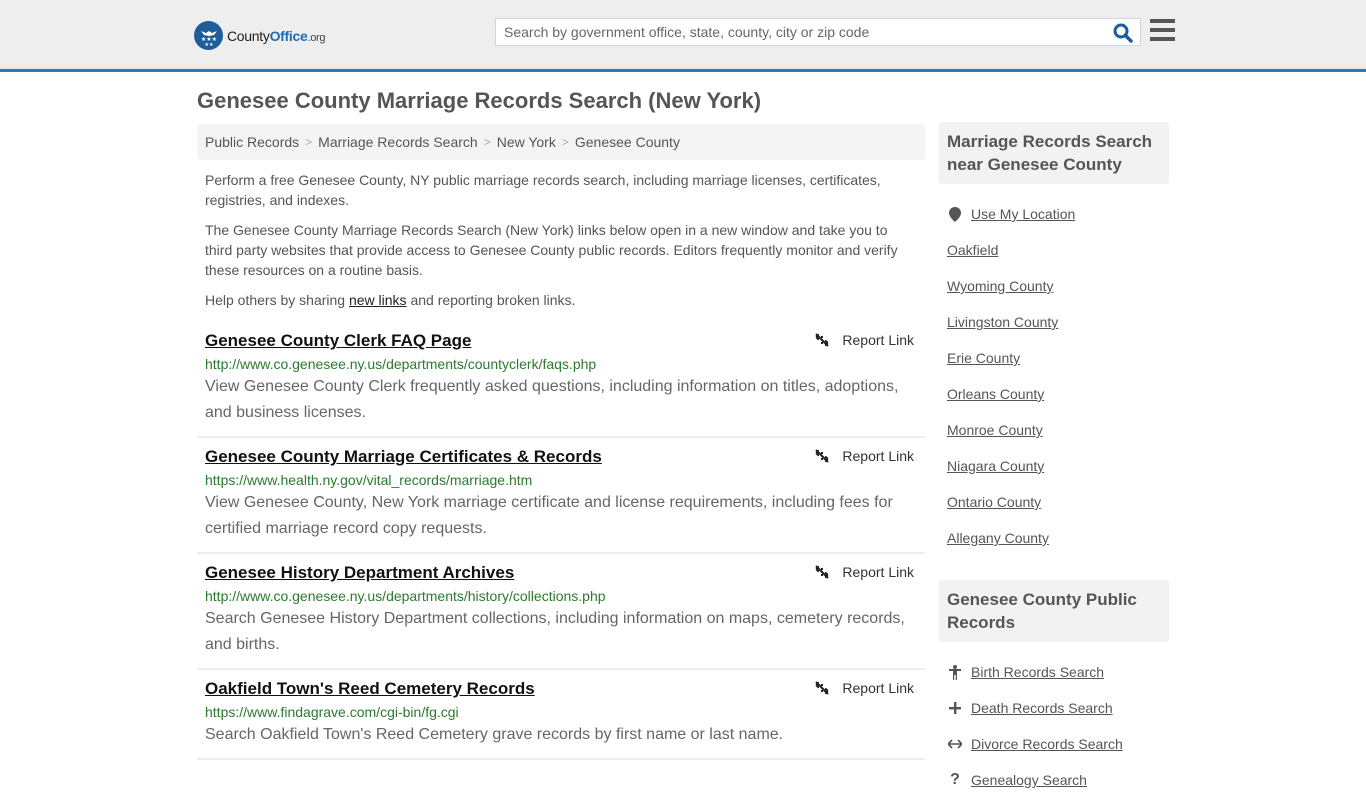 Image resolution: width=1366 pixels, height=806 pixels. I want to click on public-record-item: Divorce Records Search, so click(1054, 744).